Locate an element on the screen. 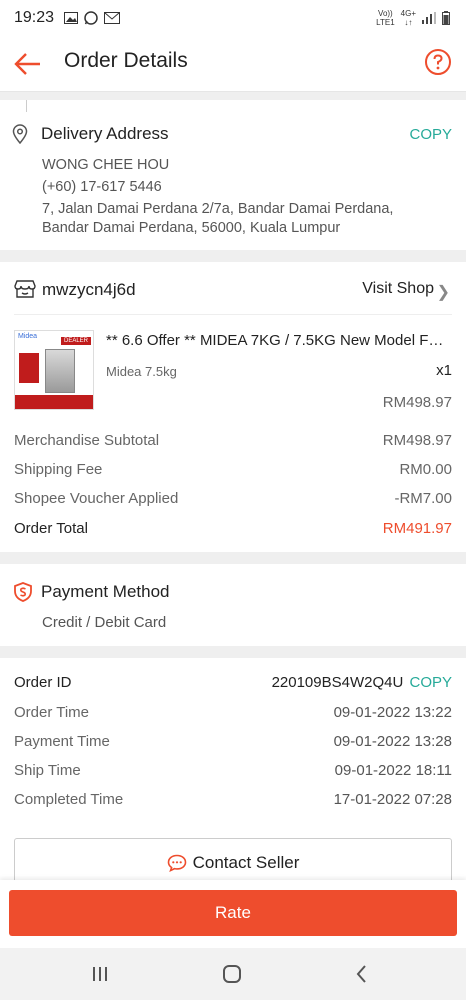 This screenshot has width=466, height=1000. time-label: Order Time is located at coordinates (52, 712).